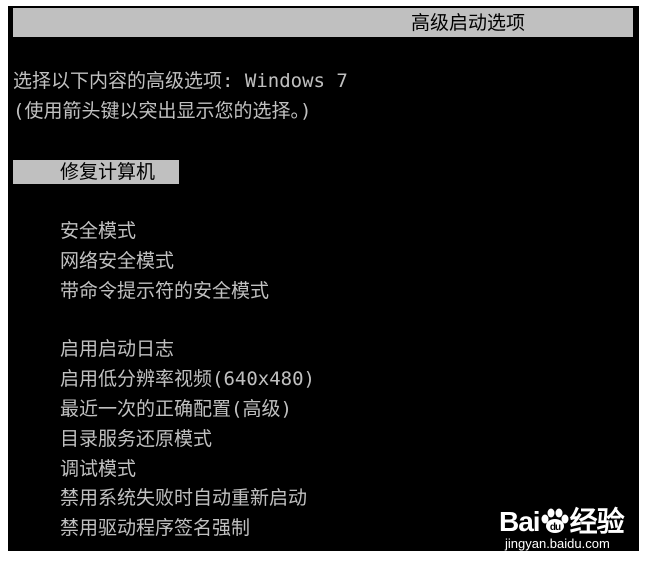  What do you see at coordinates (555, 520) in the screenshot?
I see `paw-logo-icon: du` at bounding box center [555, 520].